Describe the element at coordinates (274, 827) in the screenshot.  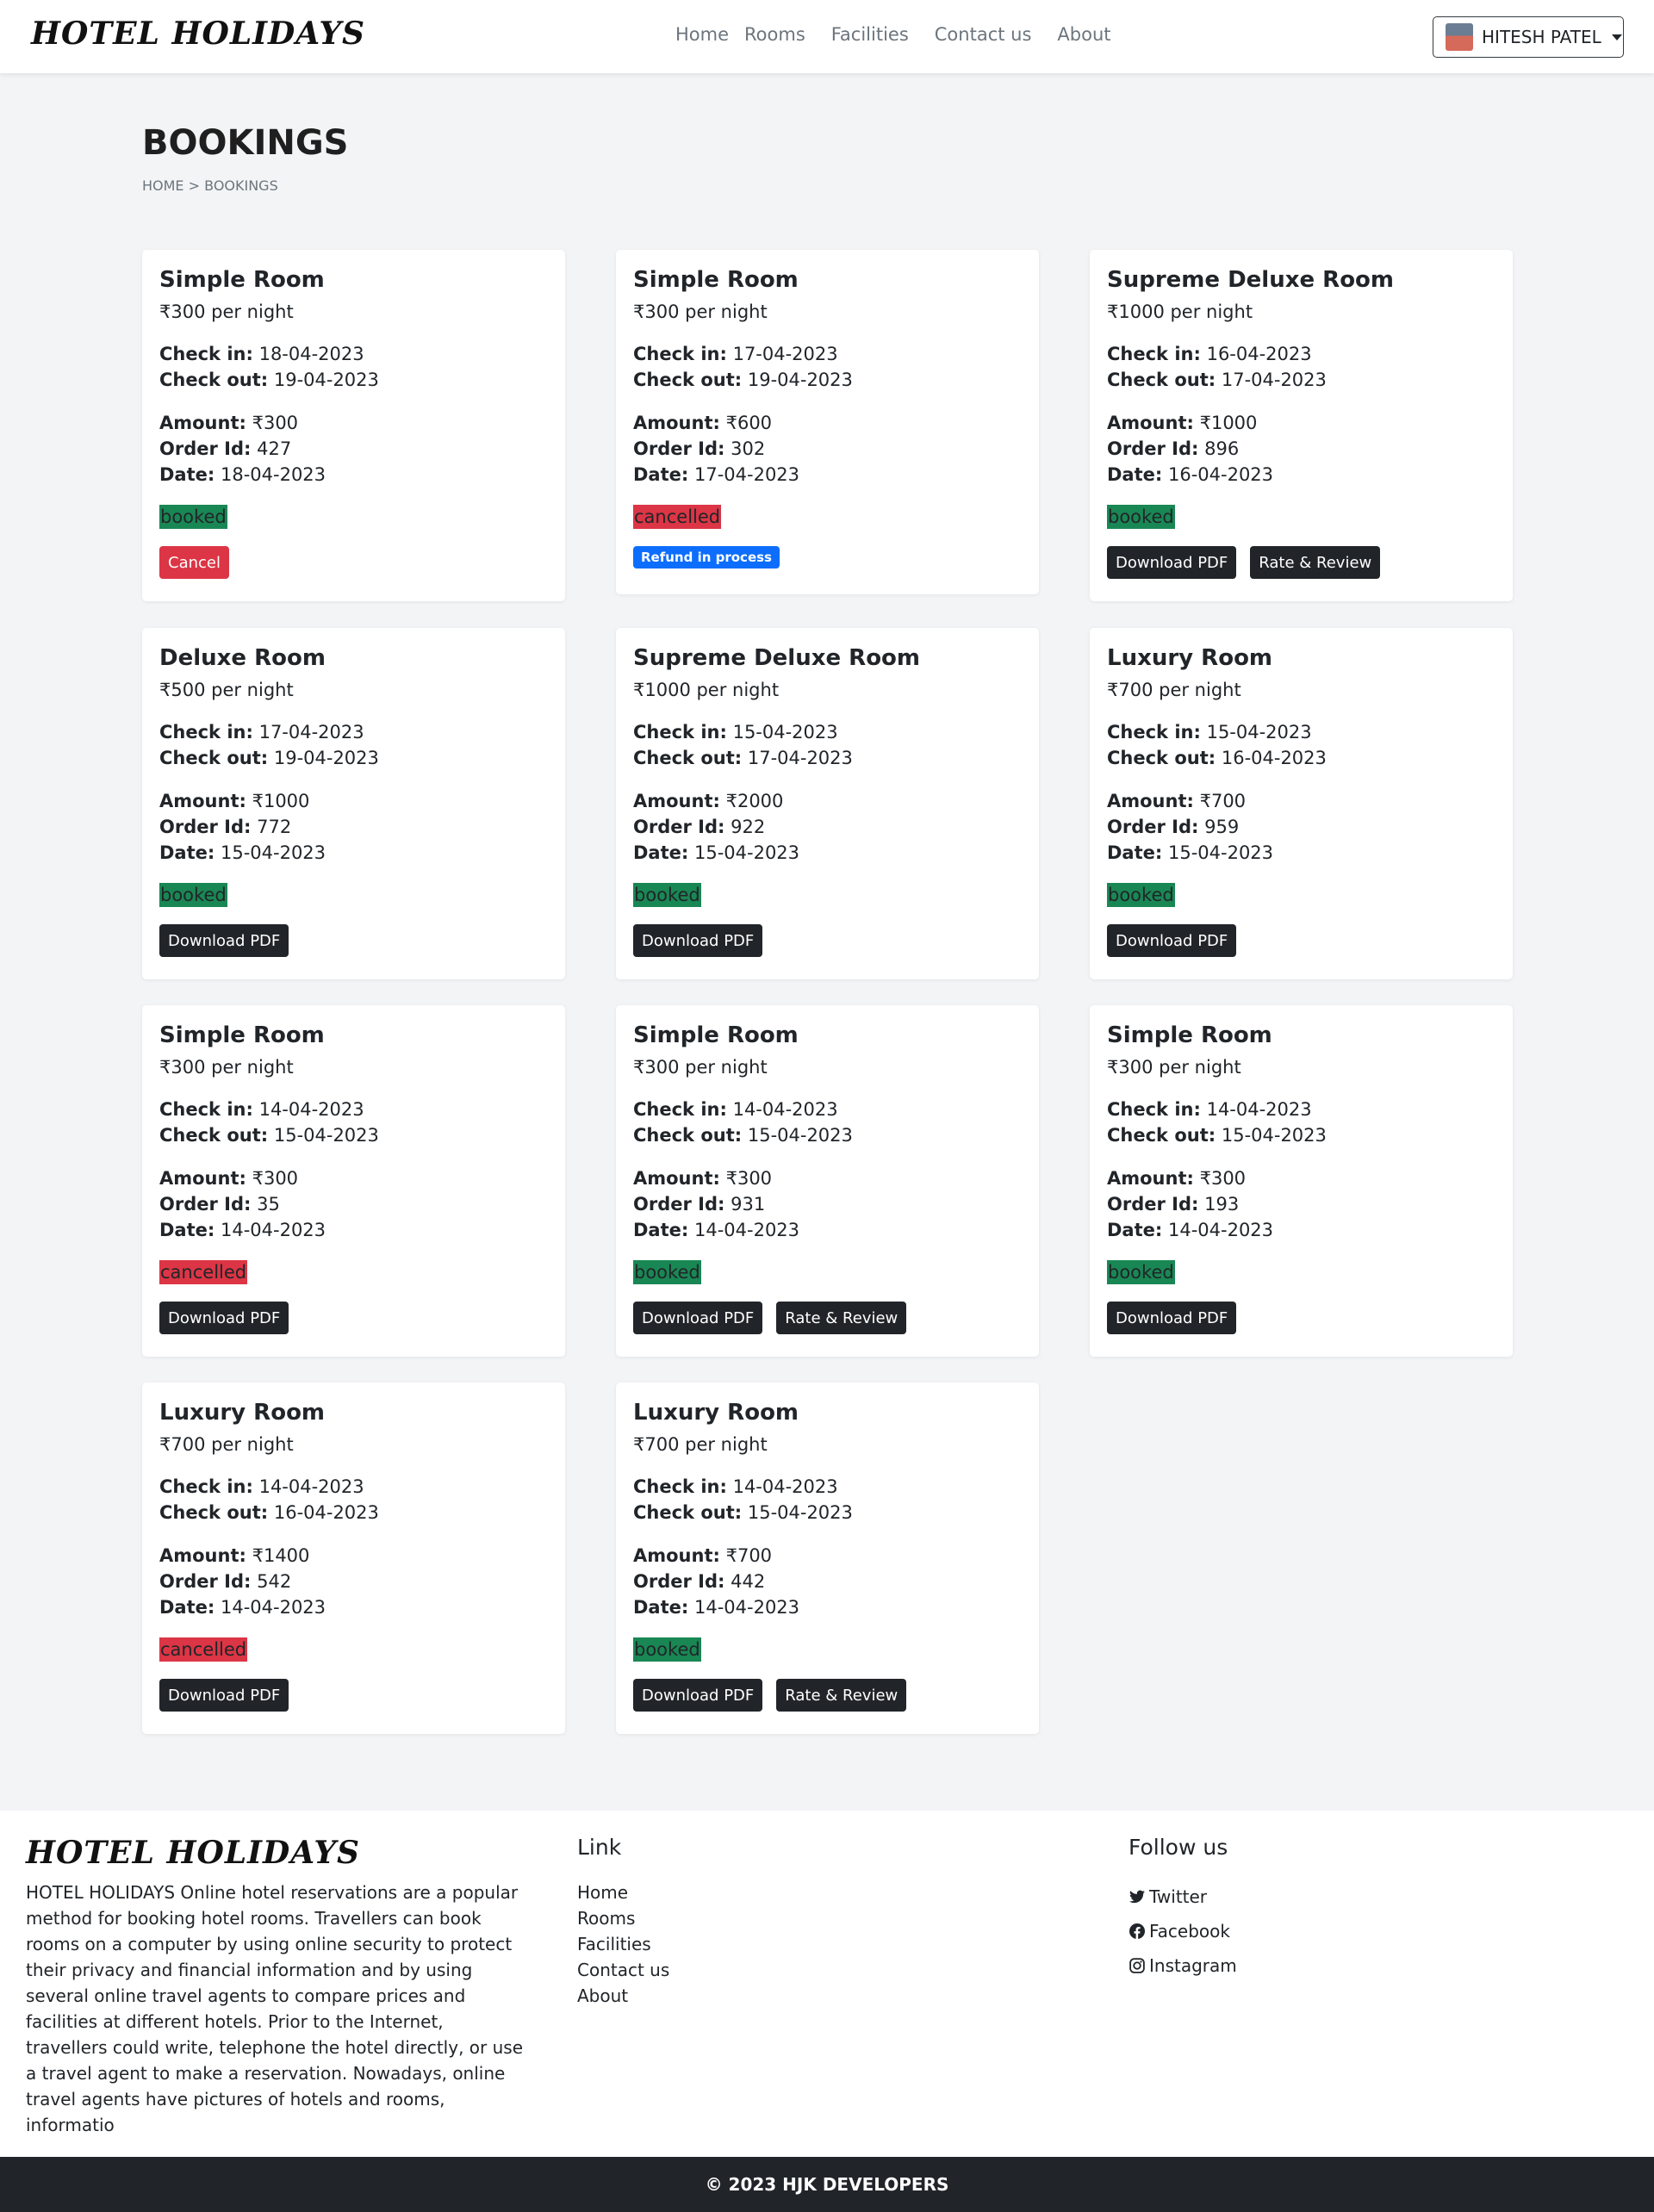
I see `order-id-value: 772` at that location.